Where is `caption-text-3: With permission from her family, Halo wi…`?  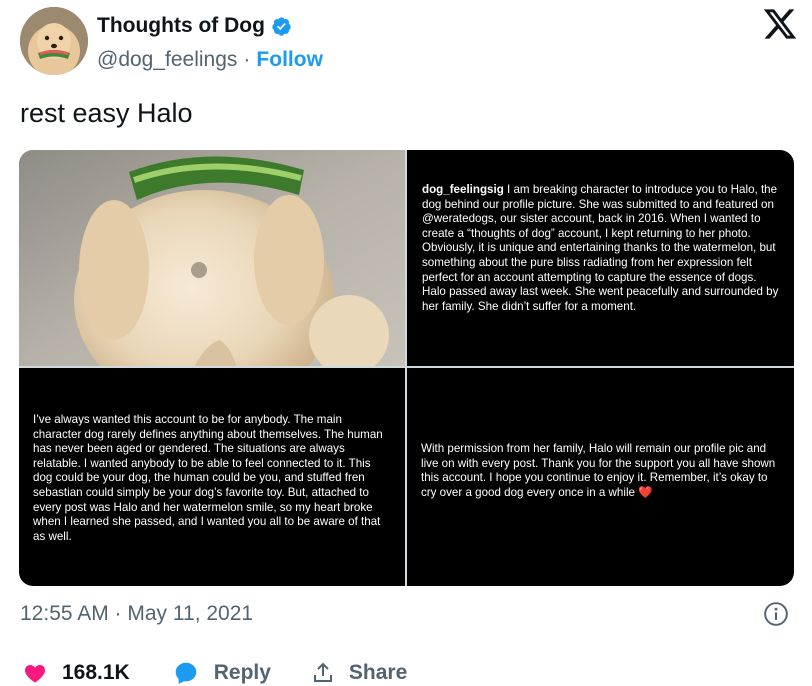
caption-text-3: With permission from her family, Halo wi… is located at coordinates (598, 470).